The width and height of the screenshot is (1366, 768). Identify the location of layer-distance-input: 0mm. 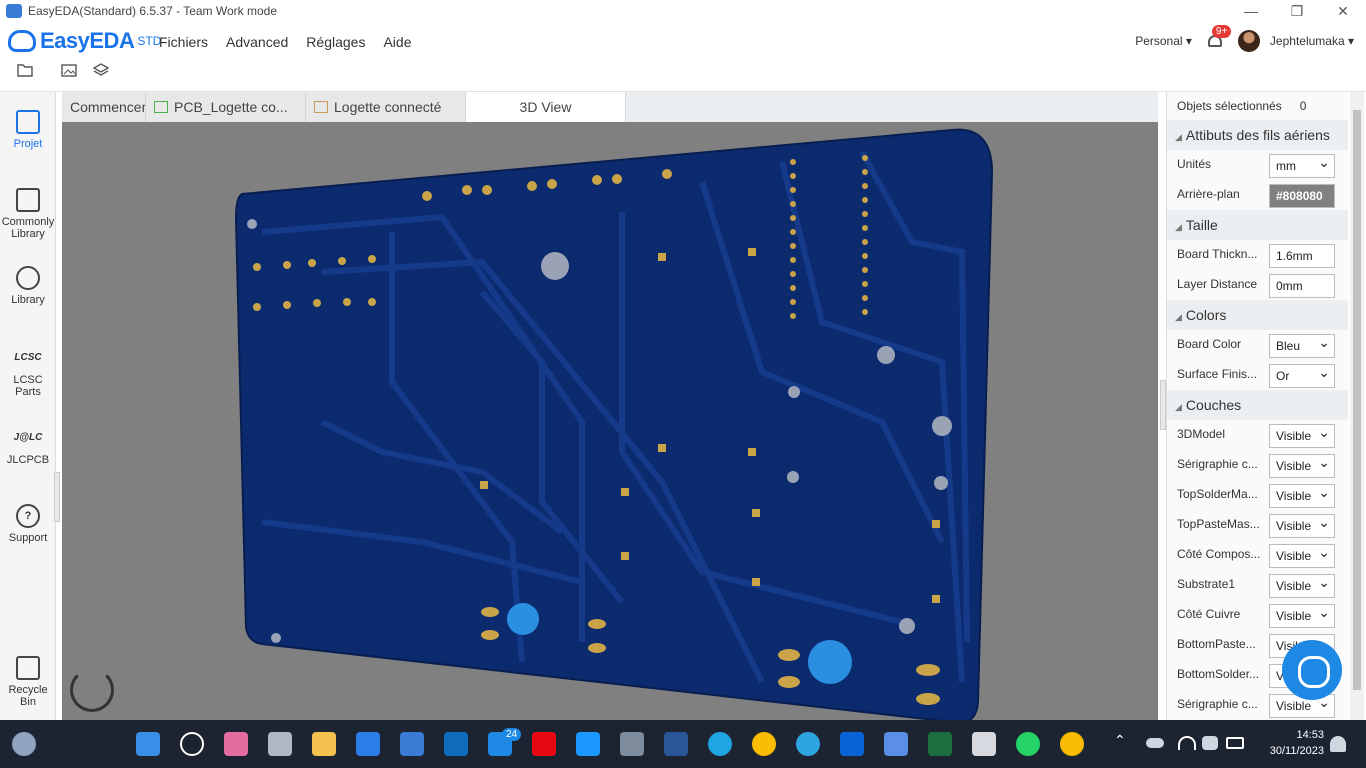
(1302, 286).